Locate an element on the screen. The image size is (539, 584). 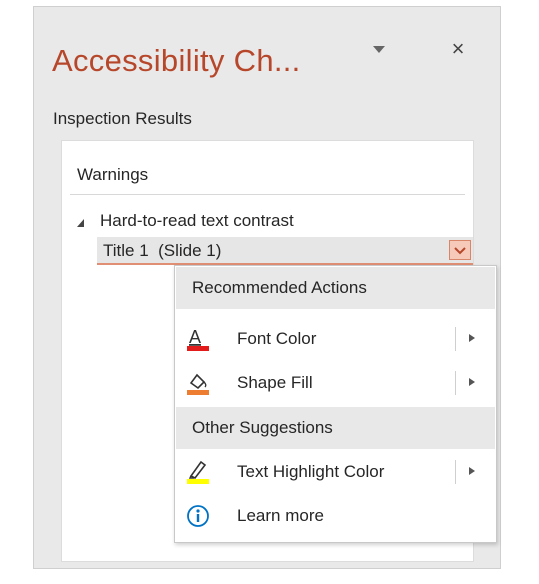
shape-fill-menu-item: Shape Fill is located at coordinates (335, 383).